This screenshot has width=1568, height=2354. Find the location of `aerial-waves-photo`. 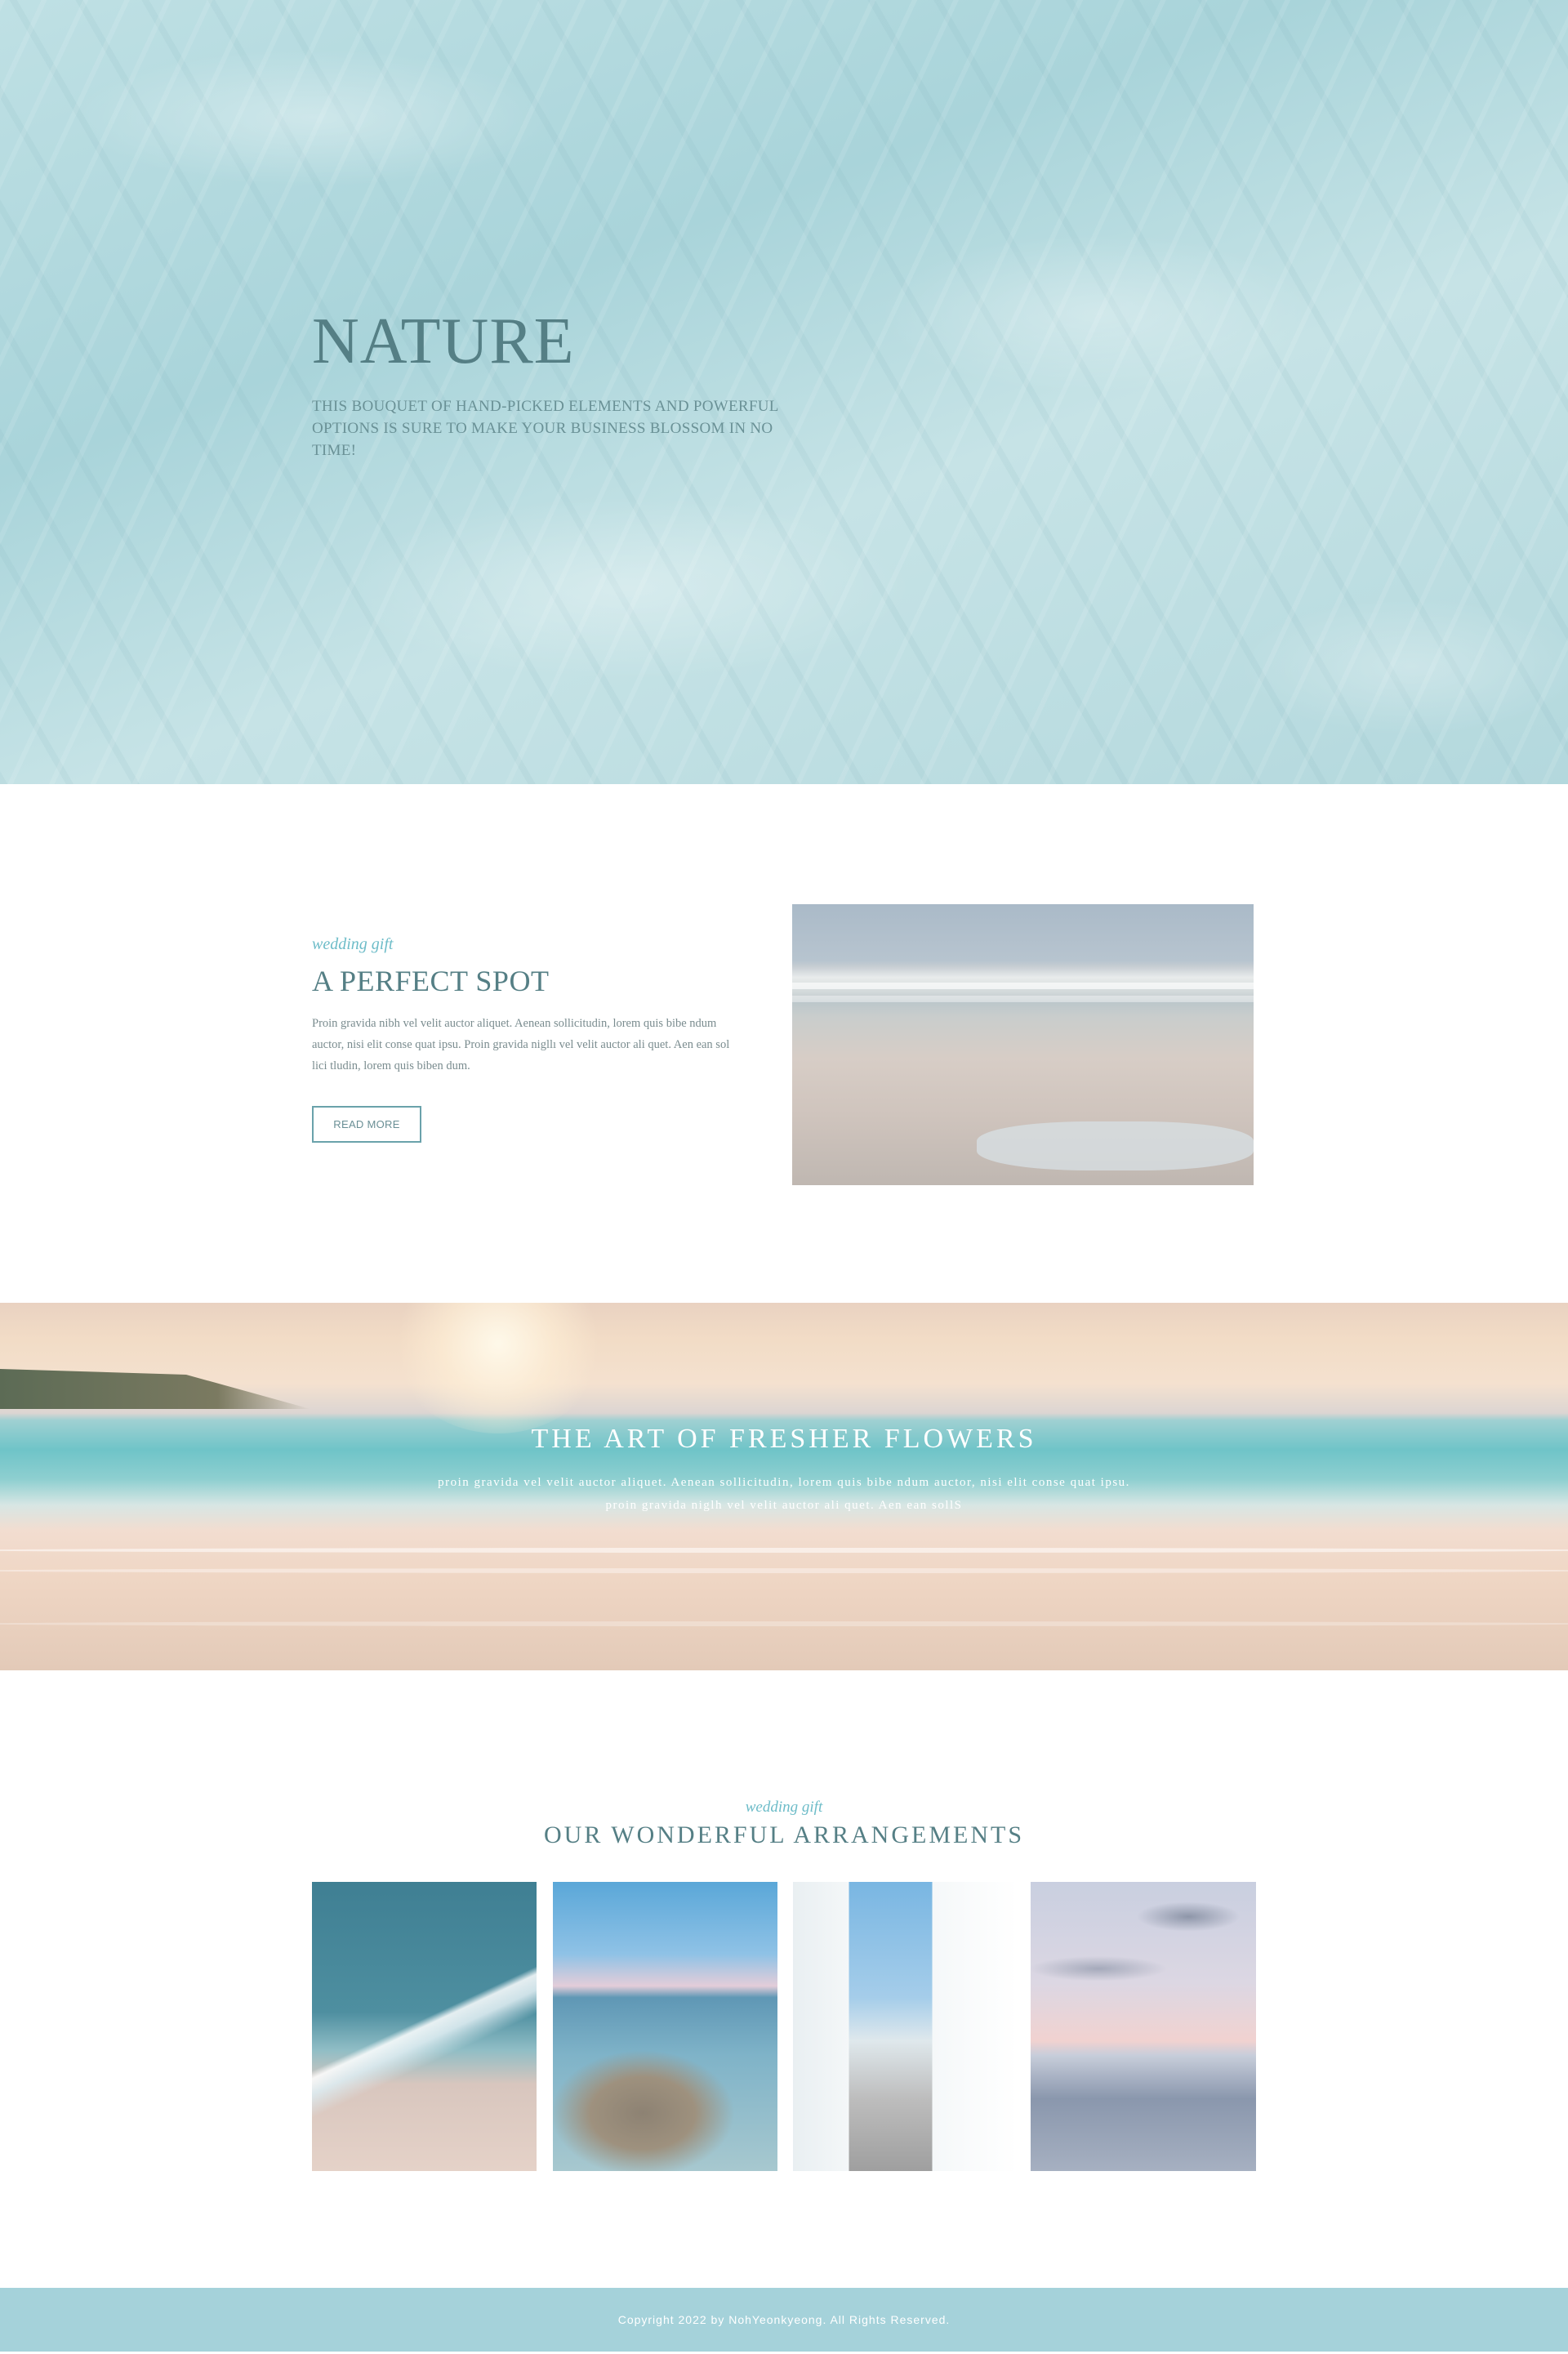

aerial-waves-photo is located at coordinates (425, 2027).